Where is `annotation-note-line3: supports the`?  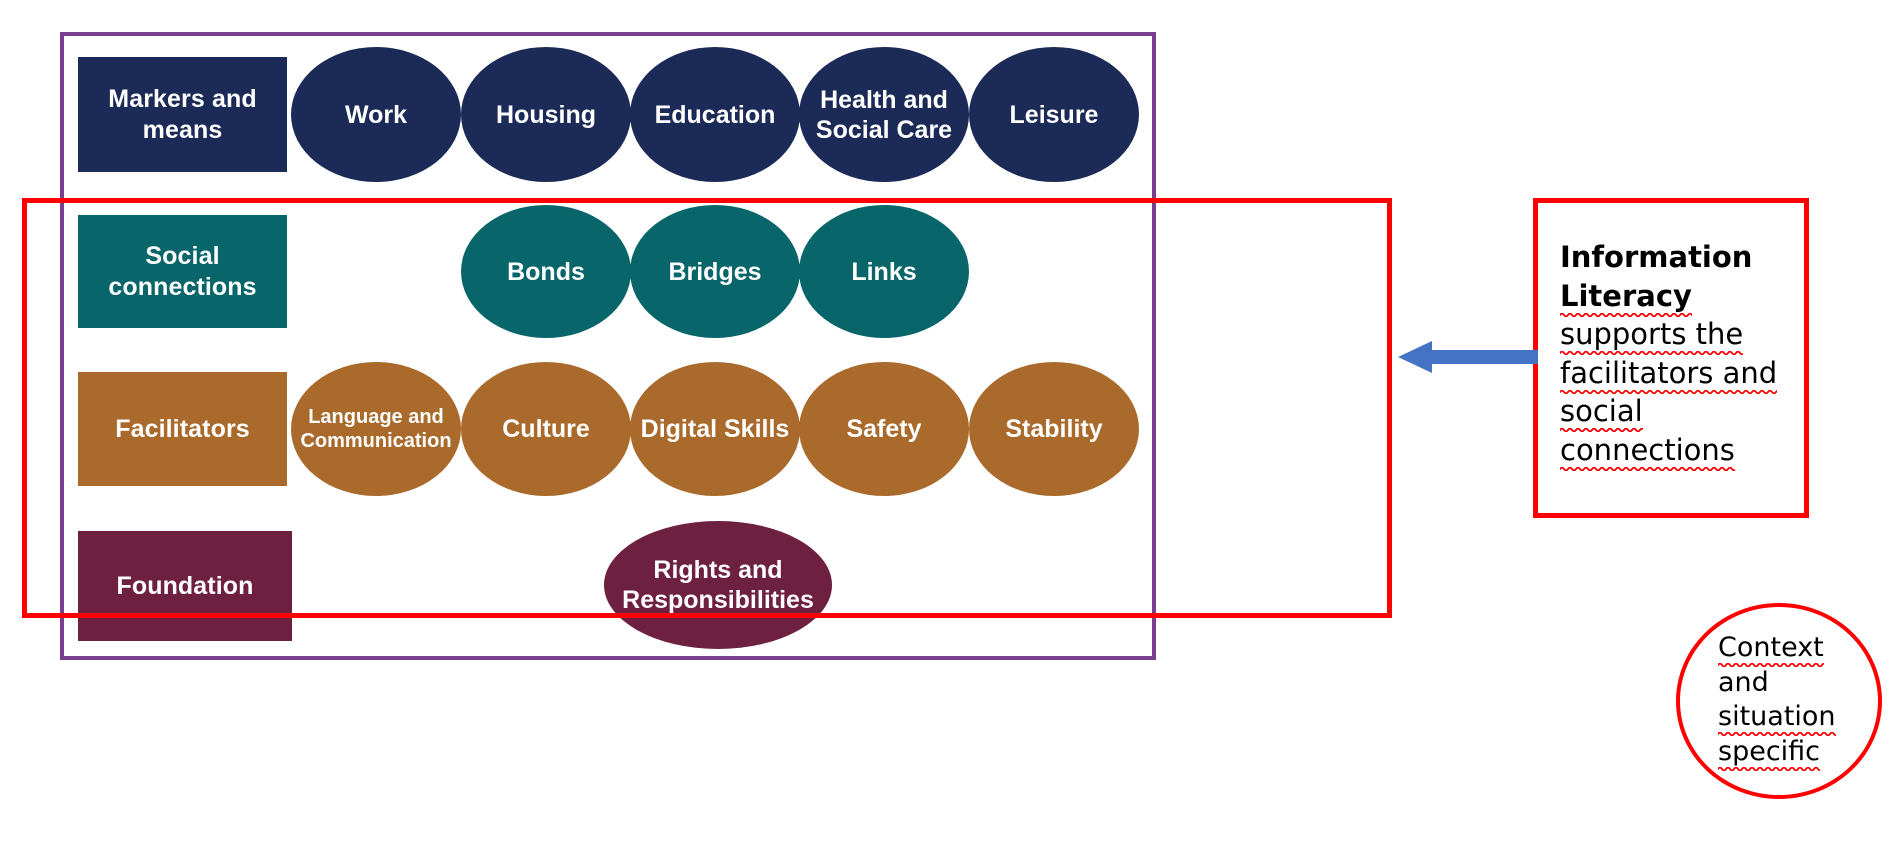
annotation-note-line3: supports the is located at coordinates (1676, 334).